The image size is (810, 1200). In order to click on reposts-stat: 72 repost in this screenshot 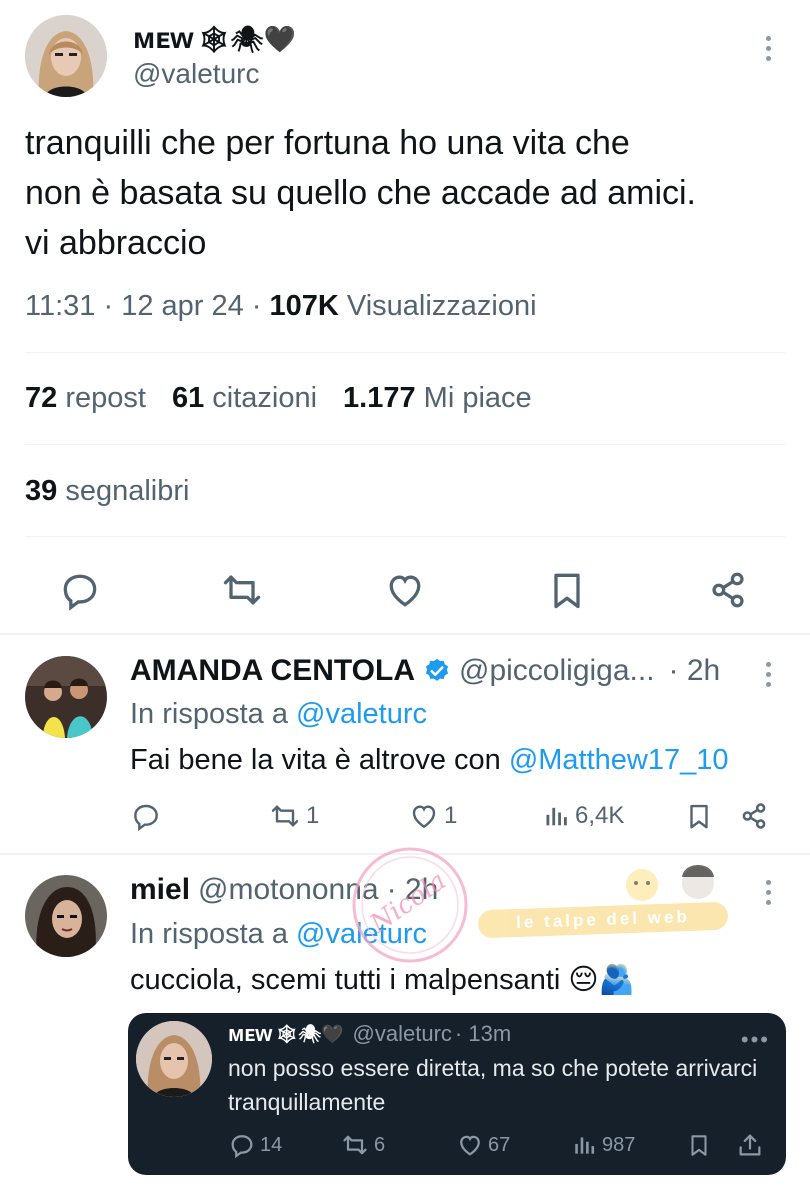, I will do `click(85, 398)`.